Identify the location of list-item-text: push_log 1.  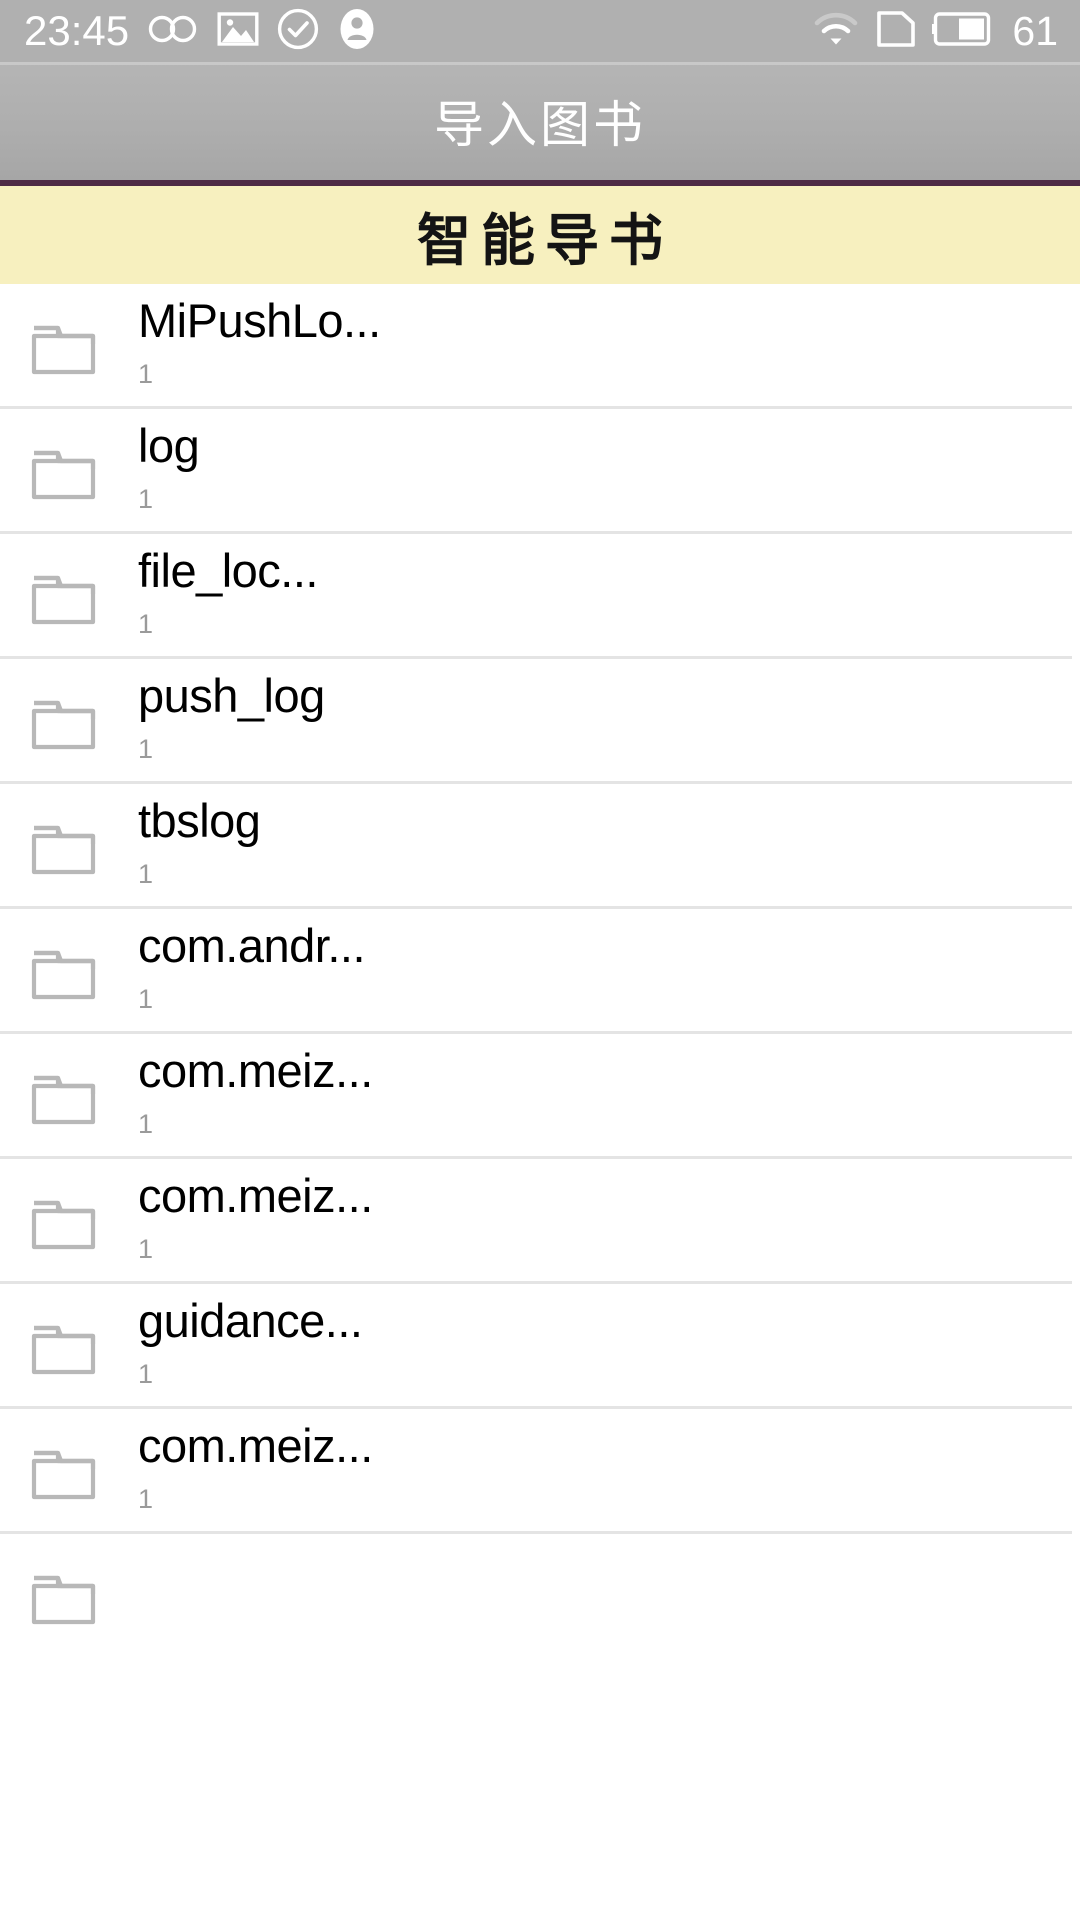
(231, 719).